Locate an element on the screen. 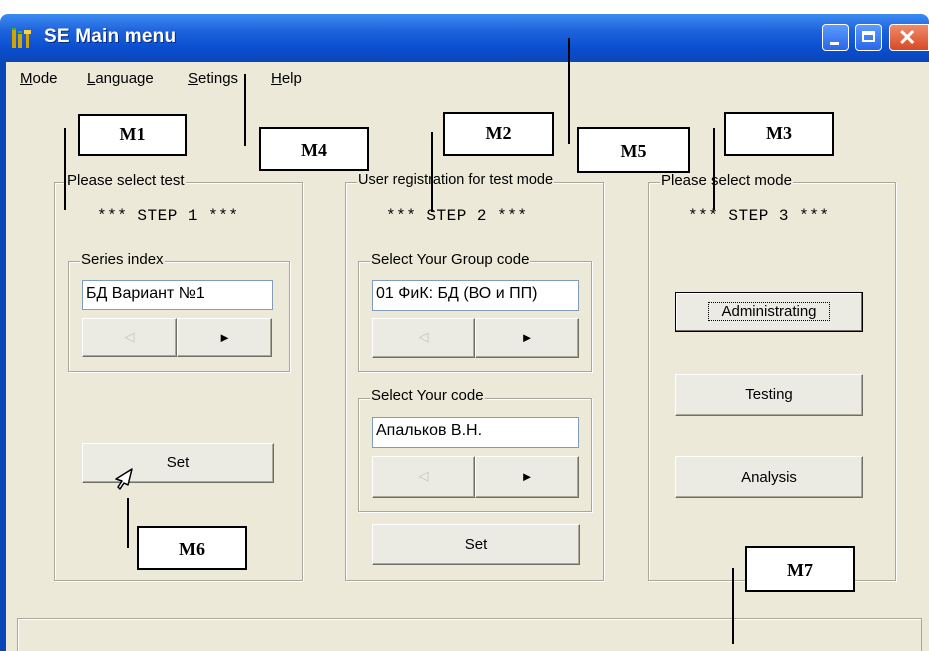 The height and width of the screenshot is (651, 929). window-title: SE Main menu is located at coordinates (110, 36).